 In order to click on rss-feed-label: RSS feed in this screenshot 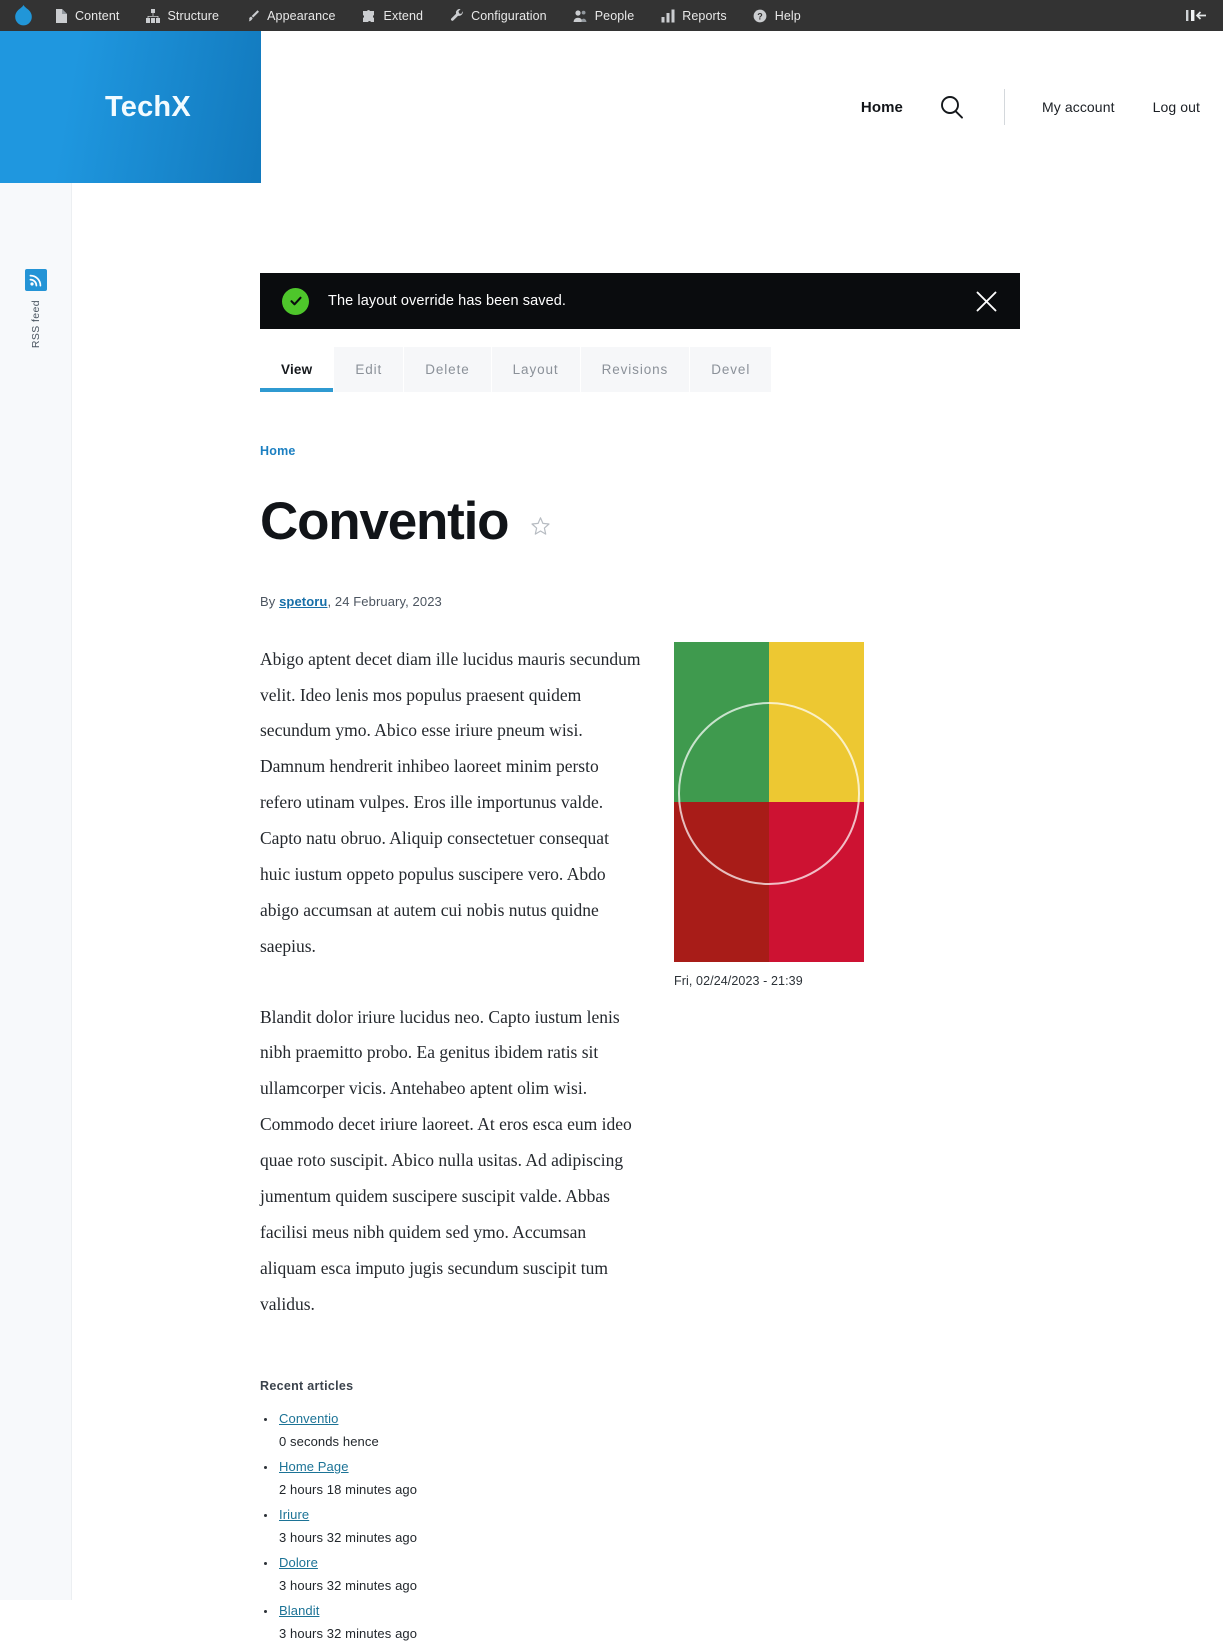, I will do `click(36, 324)`.